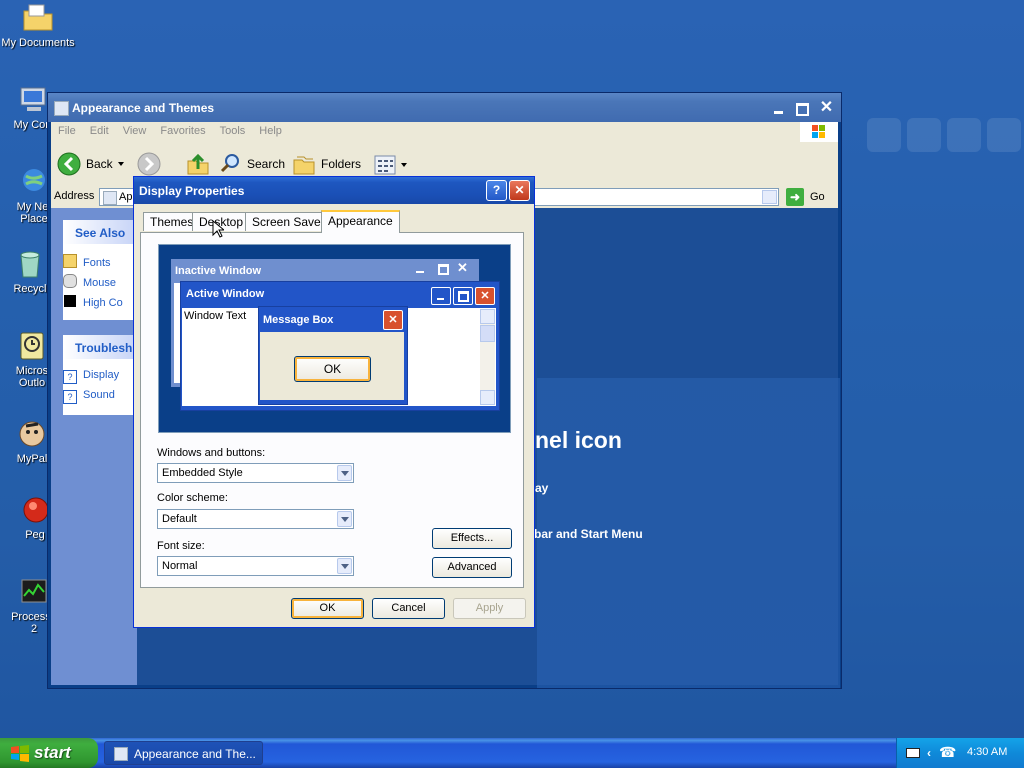 This screenshot has height=768, width=1024. What do you see at coordinates (255, 566) in the screenshot?
I see `font-size-select: Normal` at bounding box center [255, 566].